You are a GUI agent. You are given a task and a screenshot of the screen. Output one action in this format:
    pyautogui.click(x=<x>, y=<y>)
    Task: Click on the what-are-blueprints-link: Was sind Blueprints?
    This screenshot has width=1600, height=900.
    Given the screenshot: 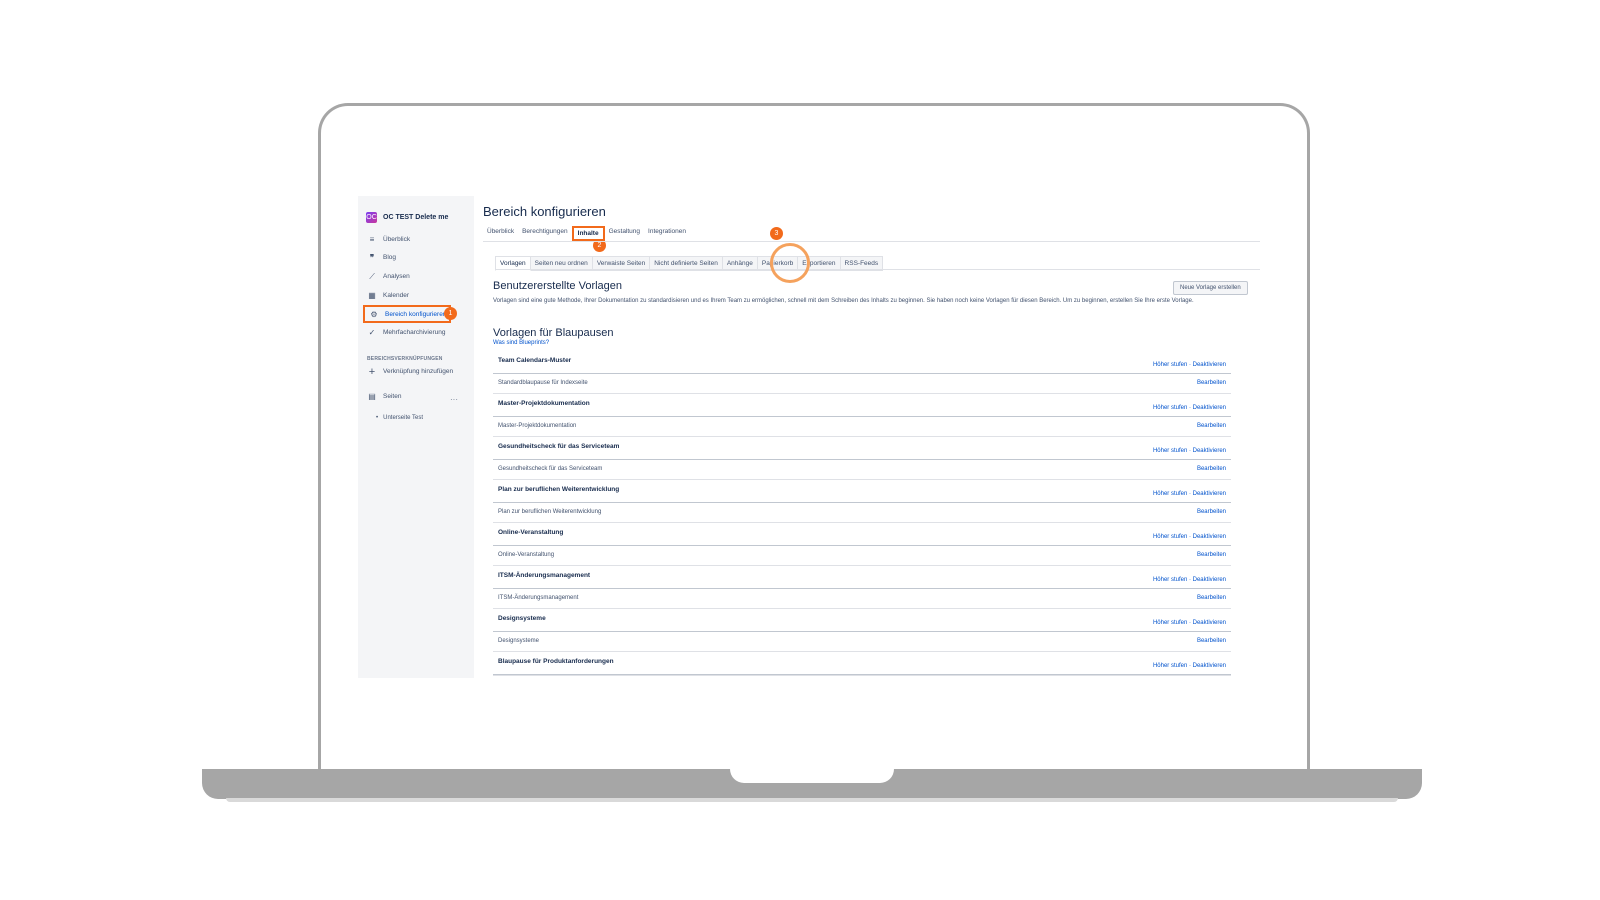 What is the action you would take?
    pyautogui.click(x=521, y=343)
    